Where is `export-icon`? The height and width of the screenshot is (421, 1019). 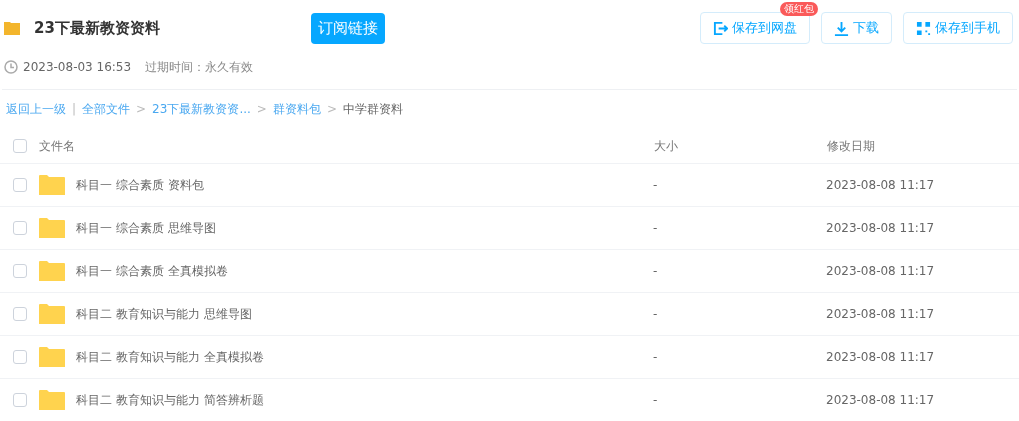 export-icon is located at coordinates (720, 28).